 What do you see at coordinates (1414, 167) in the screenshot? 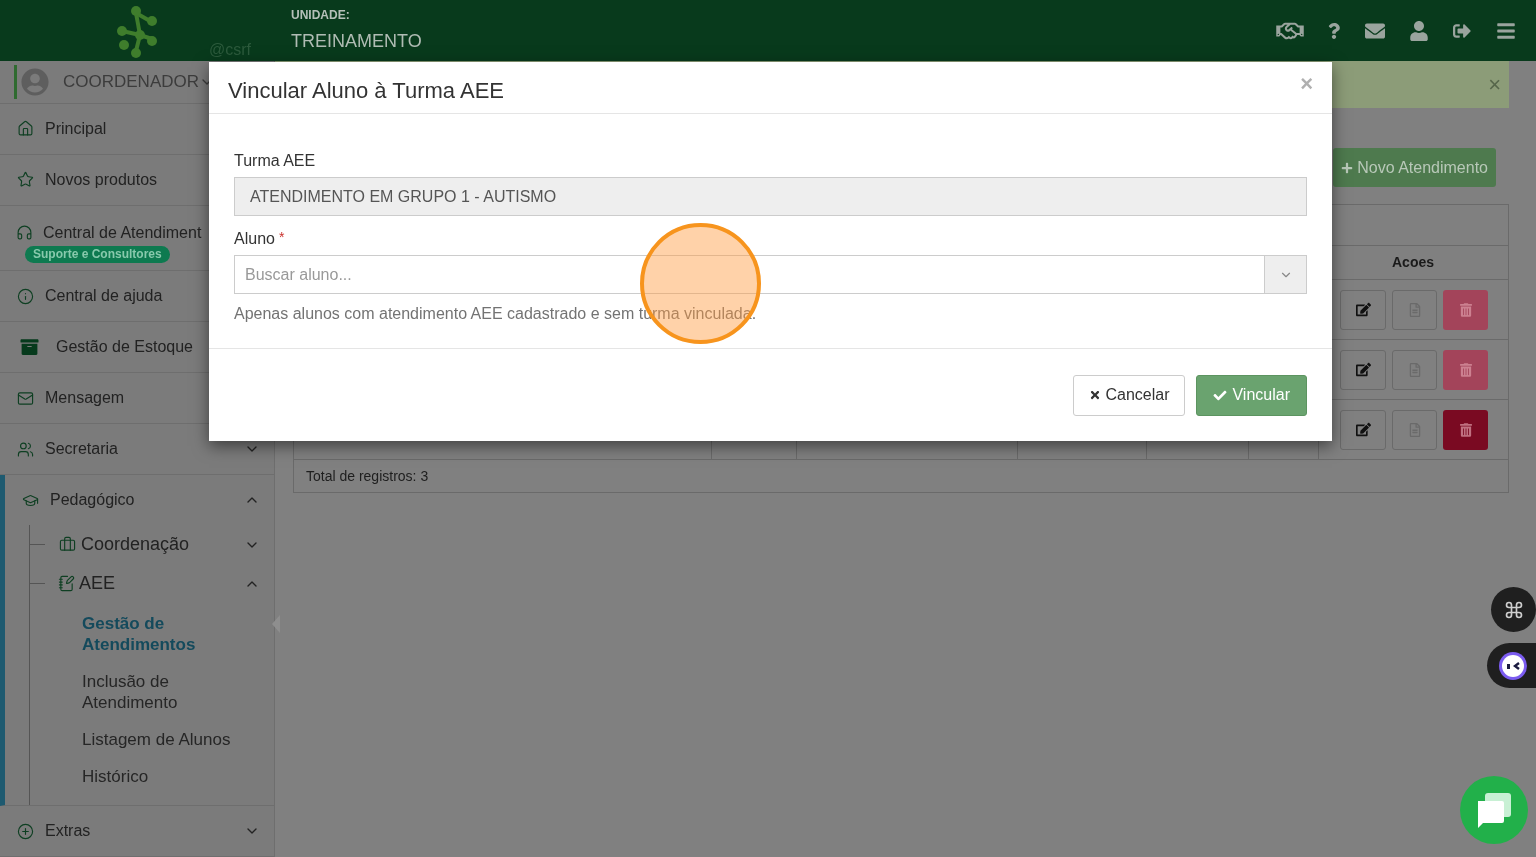
I see `new-appointment-button: Novo Atendimento` at bounding box center [1414, 167].